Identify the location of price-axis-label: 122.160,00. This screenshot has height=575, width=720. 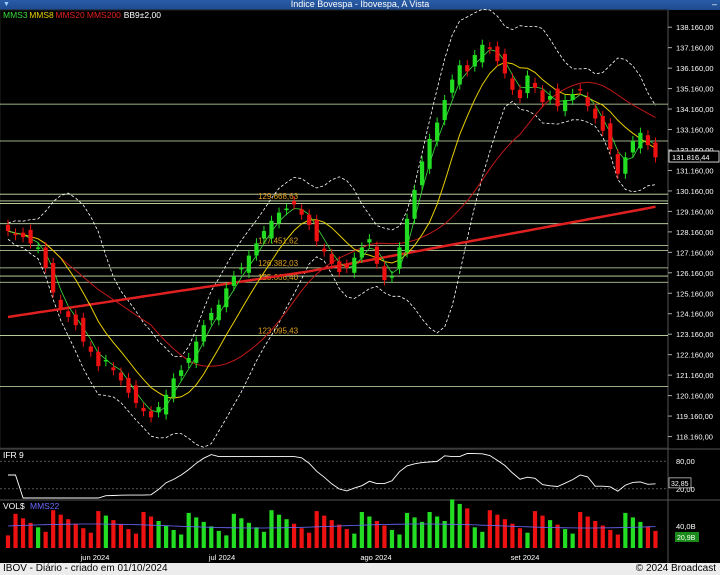
(695, 355).